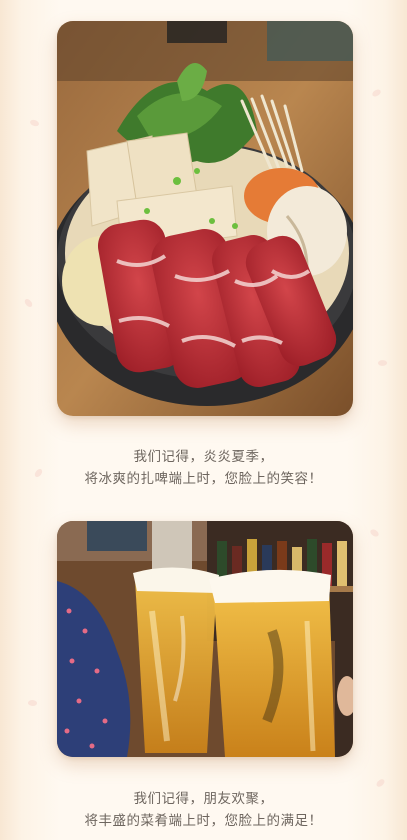 This screenshot has height=840, width=407. I want to click on caption-line: 将冰爽的扎啤端上时，您脸上的笑容！, so click(203, 479).